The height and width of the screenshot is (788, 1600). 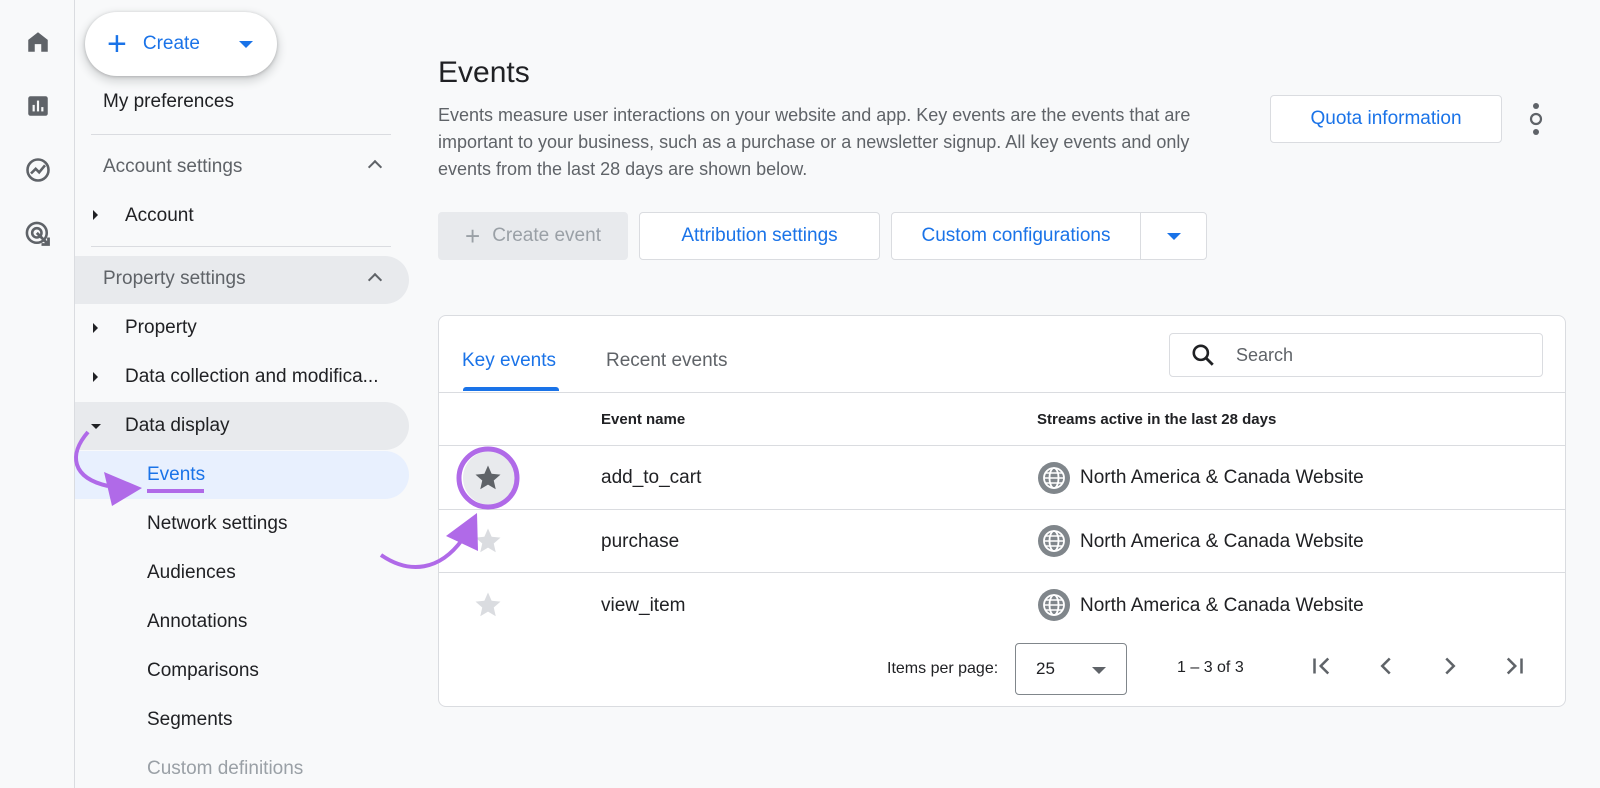 What do you see at coordinates (1450, 666) in the screenshot?
I see `next-page-icon` at bounding box center [1450, 666].